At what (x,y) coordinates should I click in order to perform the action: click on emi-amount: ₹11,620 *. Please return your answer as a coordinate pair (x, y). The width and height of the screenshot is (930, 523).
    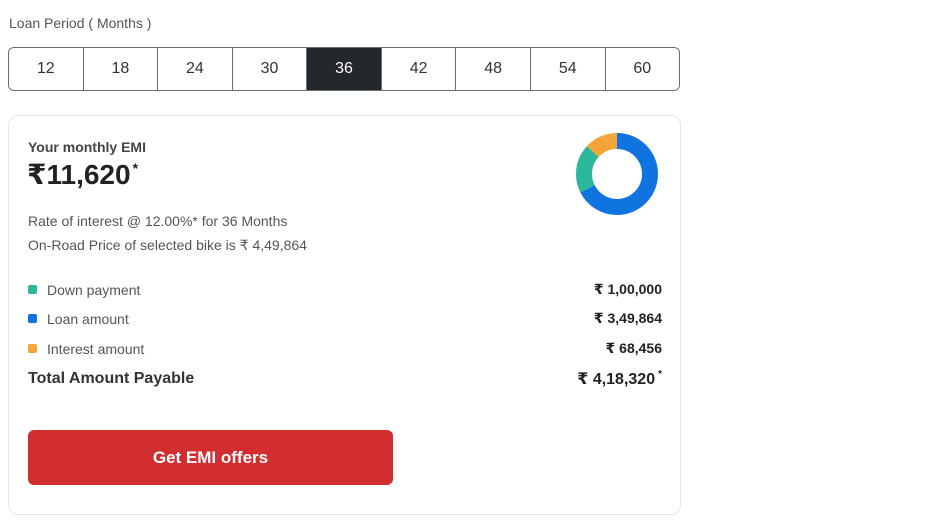
    Looking at the image, I should click on (82, 174).